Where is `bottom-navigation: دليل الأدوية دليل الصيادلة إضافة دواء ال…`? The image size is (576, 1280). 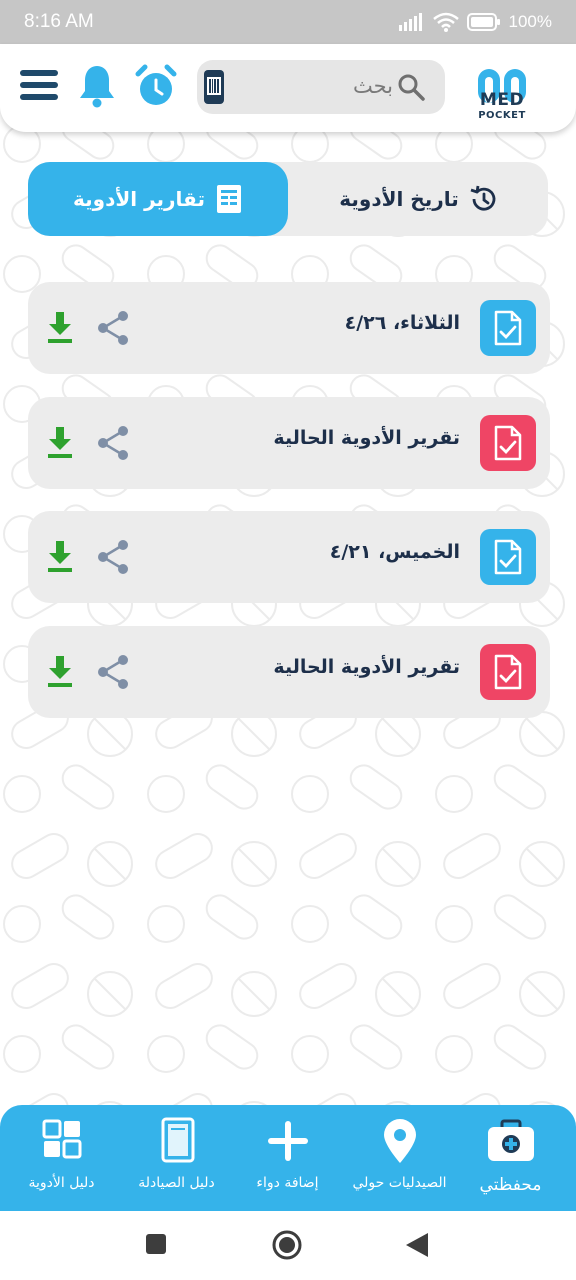
bottom-navigation: دليل الأدوية دليل الصيادلة إضافة دواء ال… is located at coordinates (288, 1158).